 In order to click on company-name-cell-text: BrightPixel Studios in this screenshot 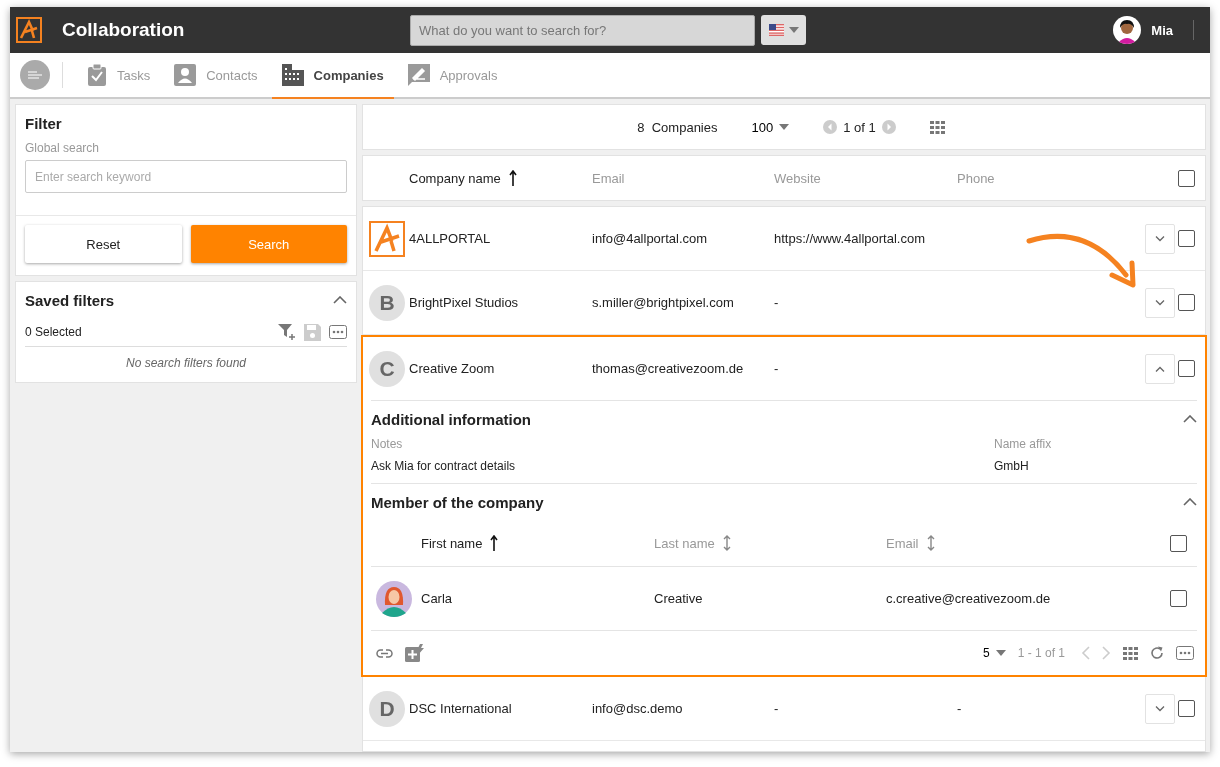, I will do `click(464, 302)`.